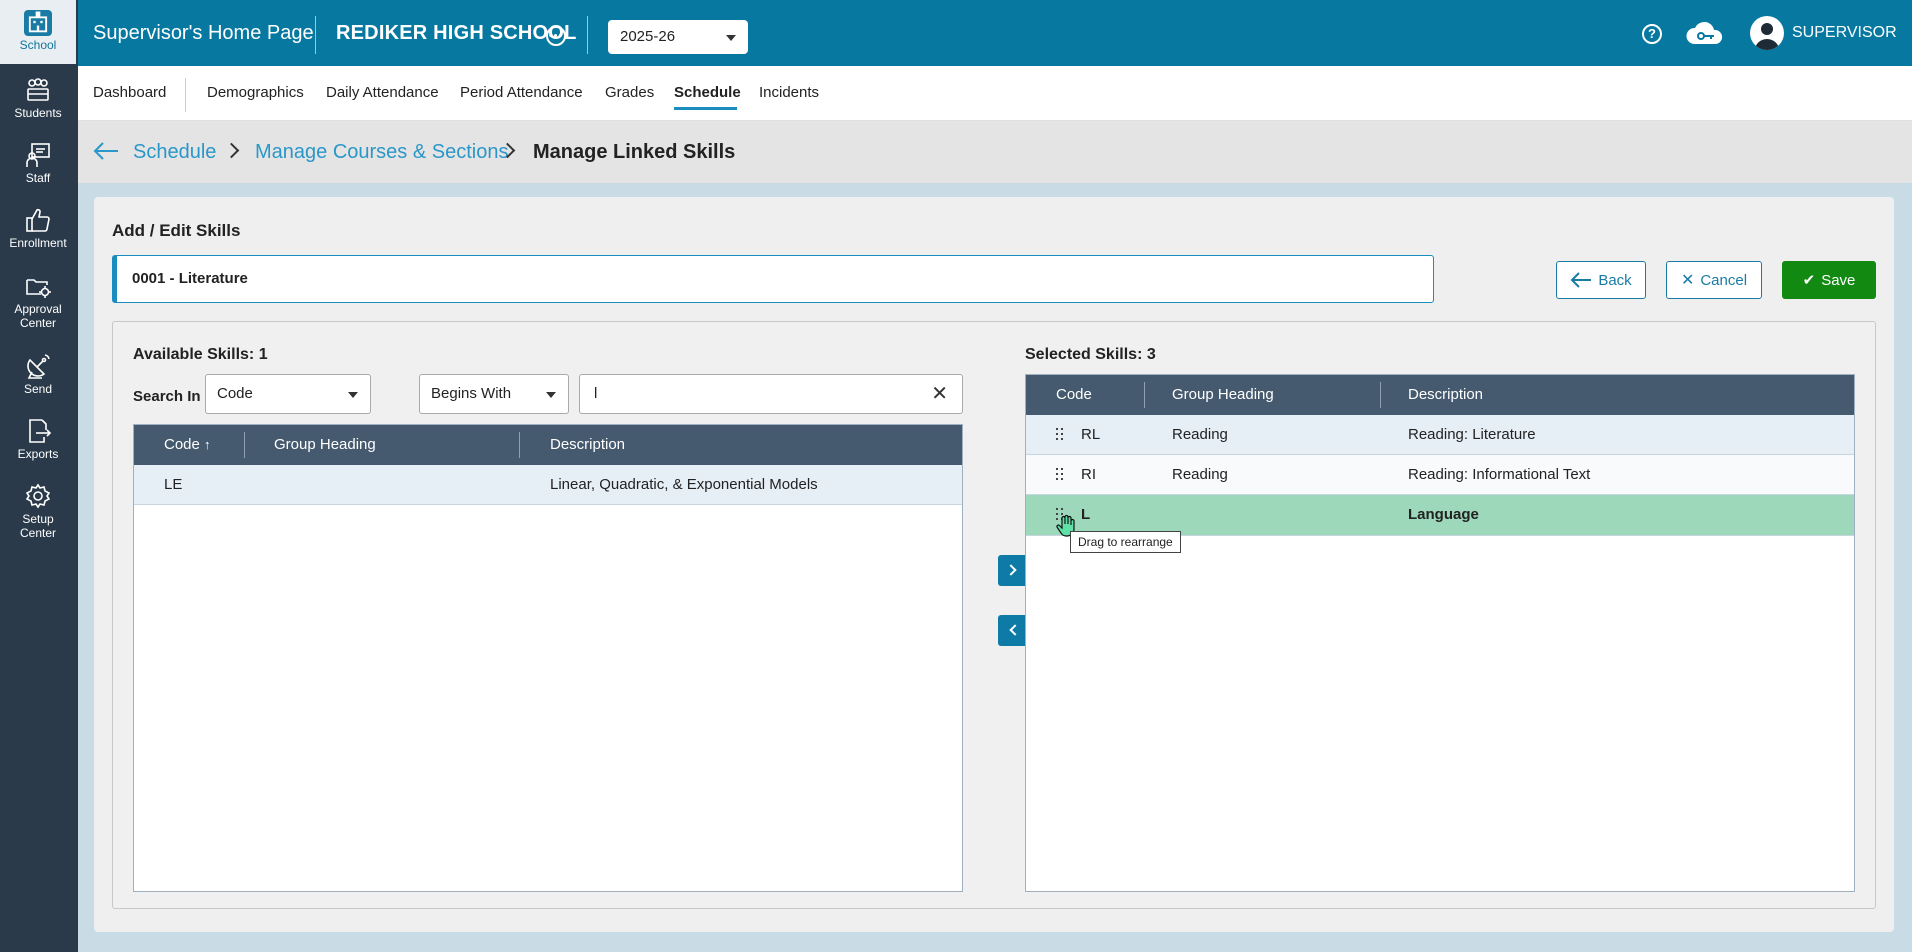  I want to click on folder-gear-icon, so click(38, 288).